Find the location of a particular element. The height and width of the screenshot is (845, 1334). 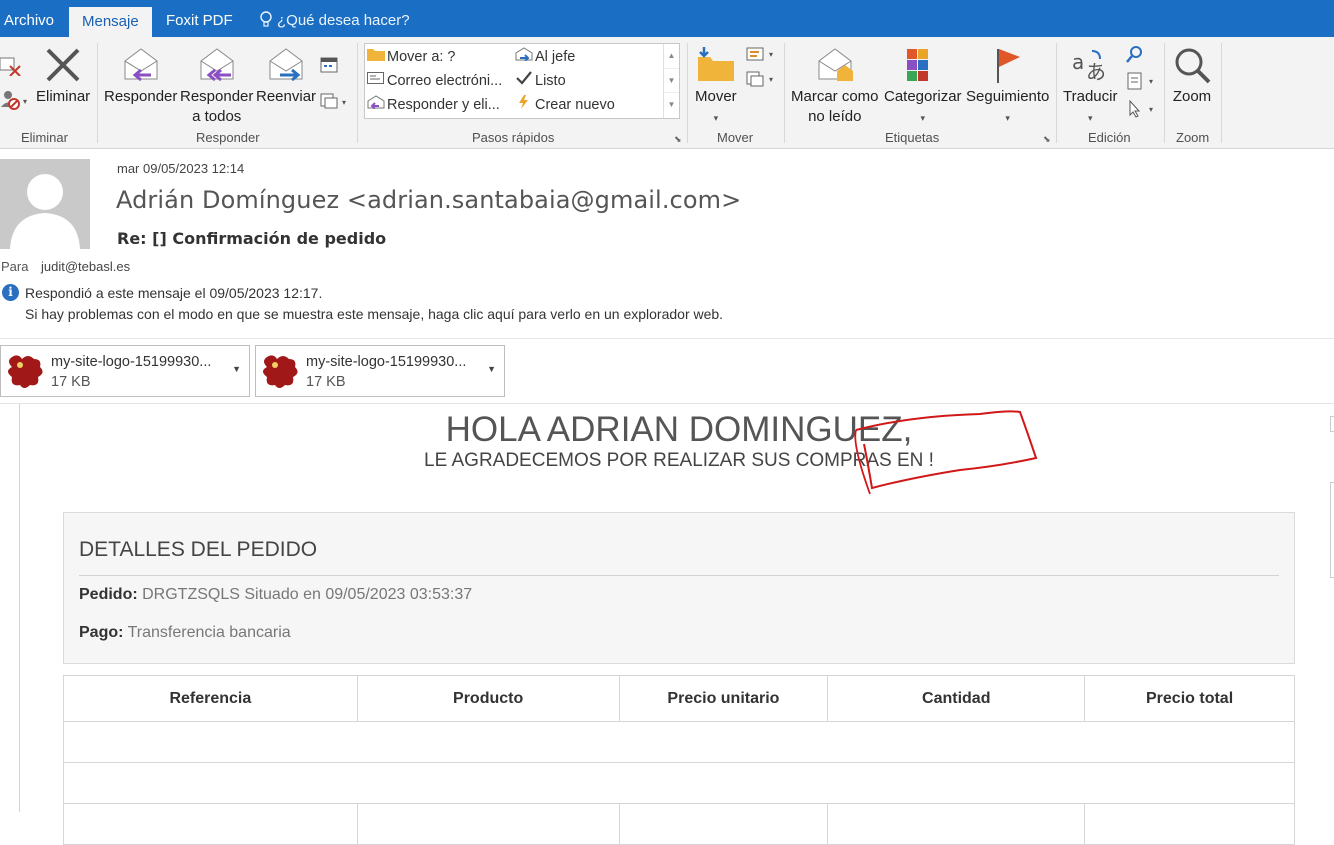

traducir-button: aあ Traducir ▾ is located at coordinates (1090, 86).